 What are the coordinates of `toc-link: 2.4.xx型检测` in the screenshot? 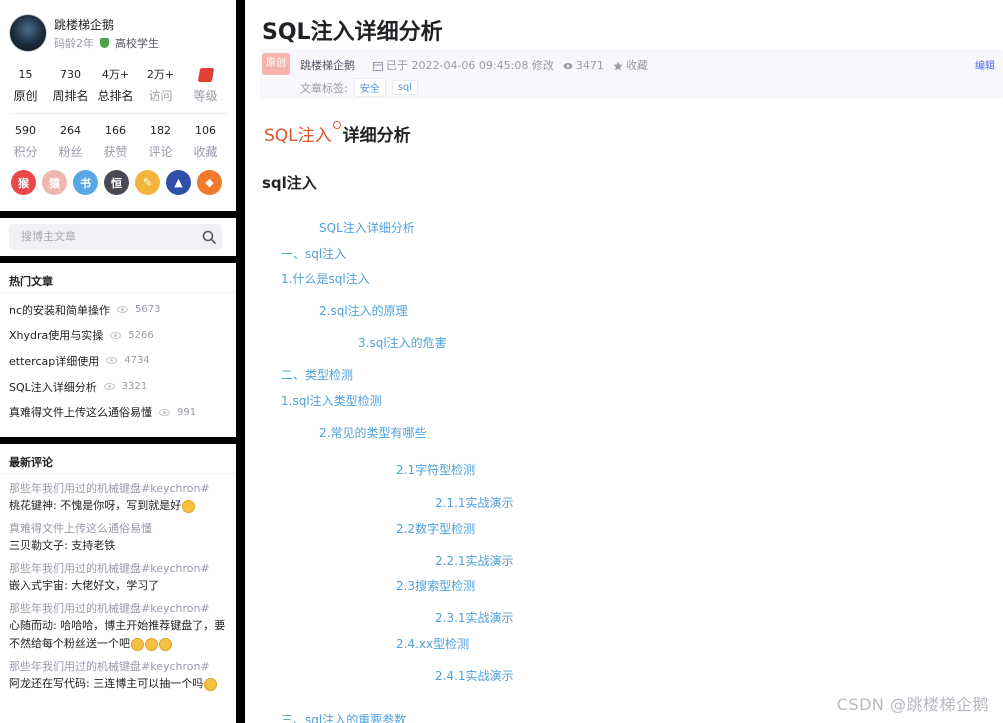 It's located at (432, 643).